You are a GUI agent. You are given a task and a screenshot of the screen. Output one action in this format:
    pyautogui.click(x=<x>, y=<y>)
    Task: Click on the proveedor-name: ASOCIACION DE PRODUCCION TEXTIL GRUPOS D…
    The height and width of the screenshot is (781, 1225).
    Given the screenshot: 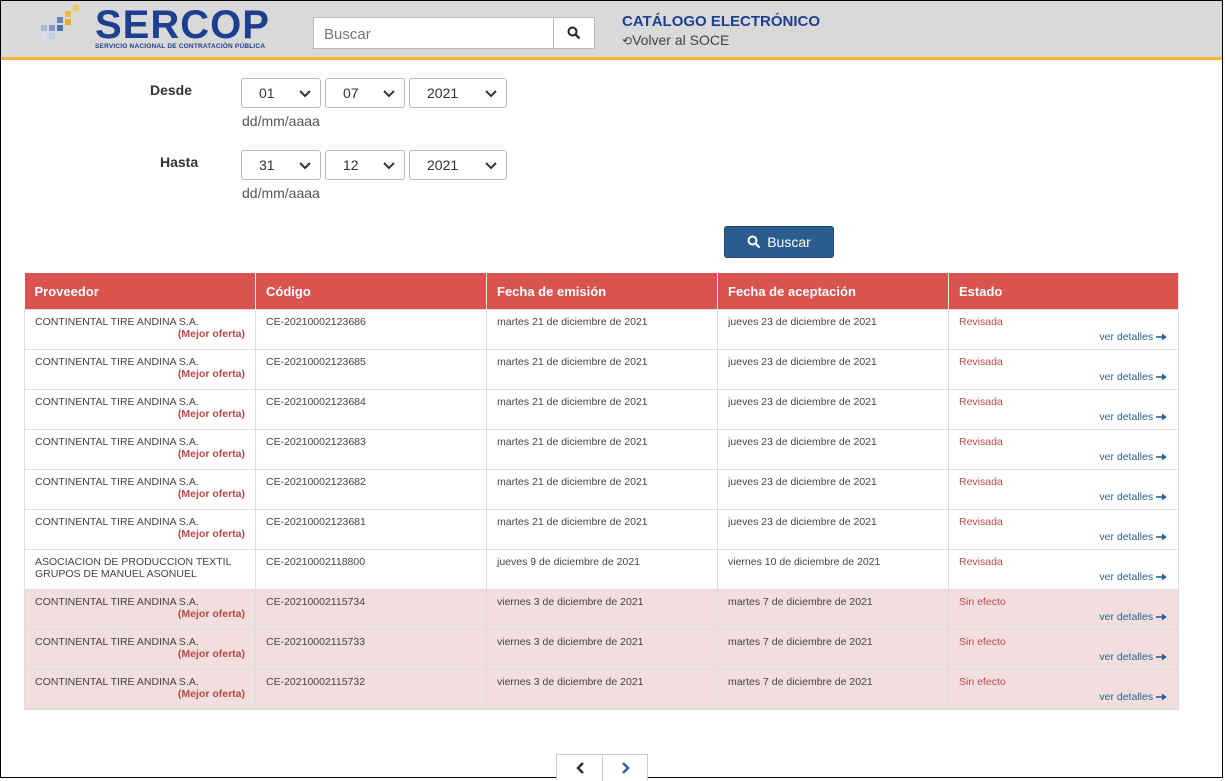 What is the action you would take?
    pyautogui.click(x=133, y=568)
    